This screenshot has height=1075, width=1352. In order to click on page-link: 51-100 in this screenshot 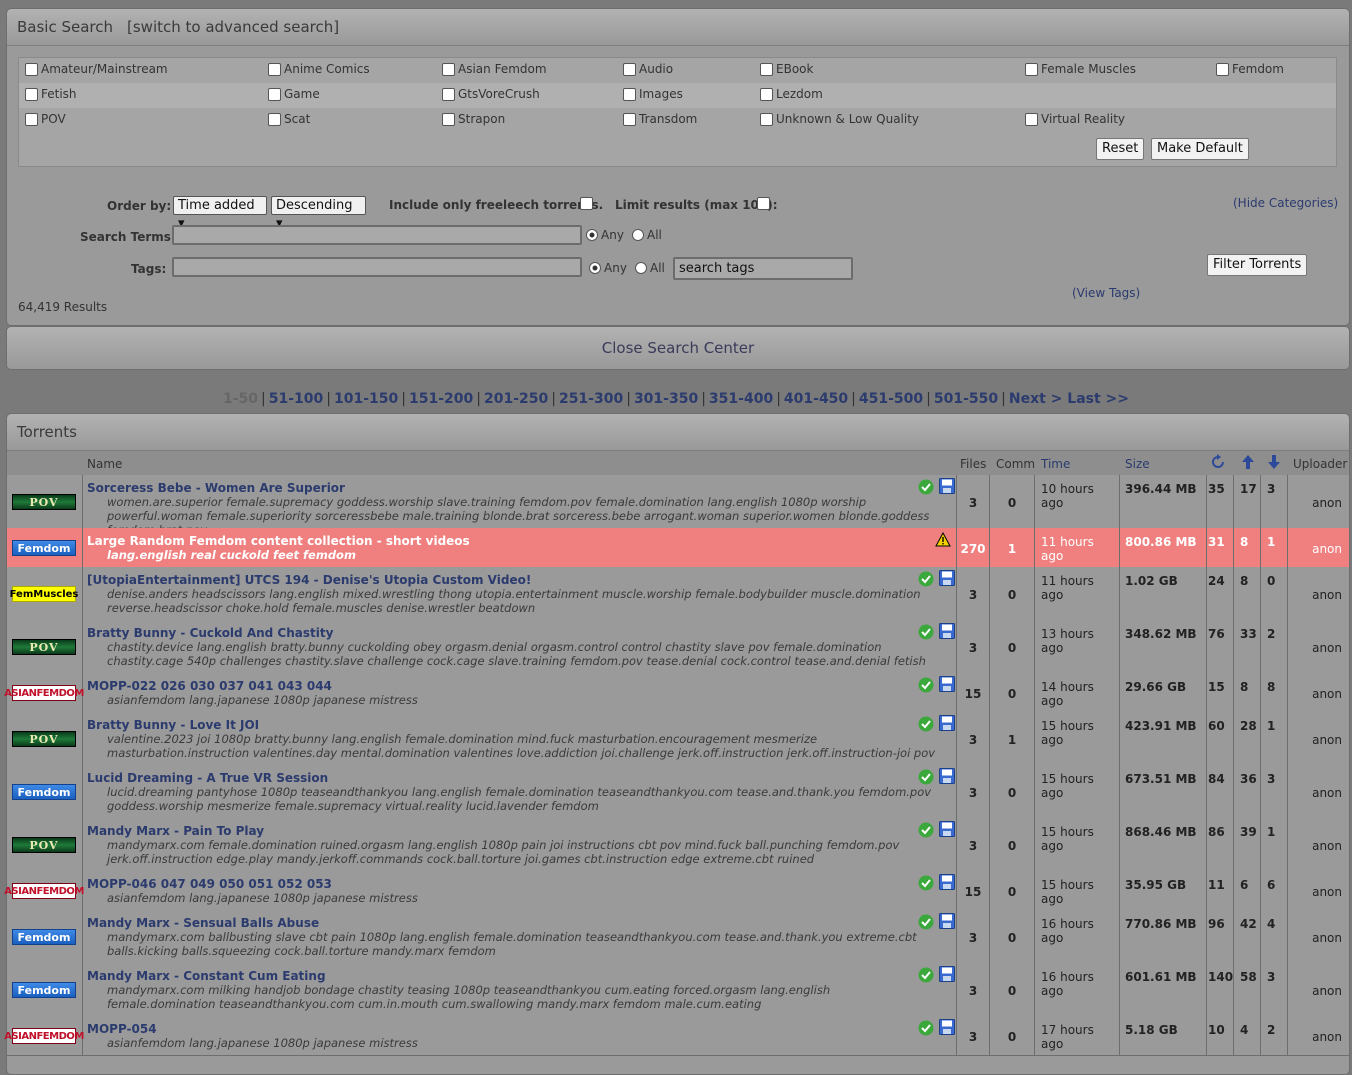, I will do `click(296, 399)`.